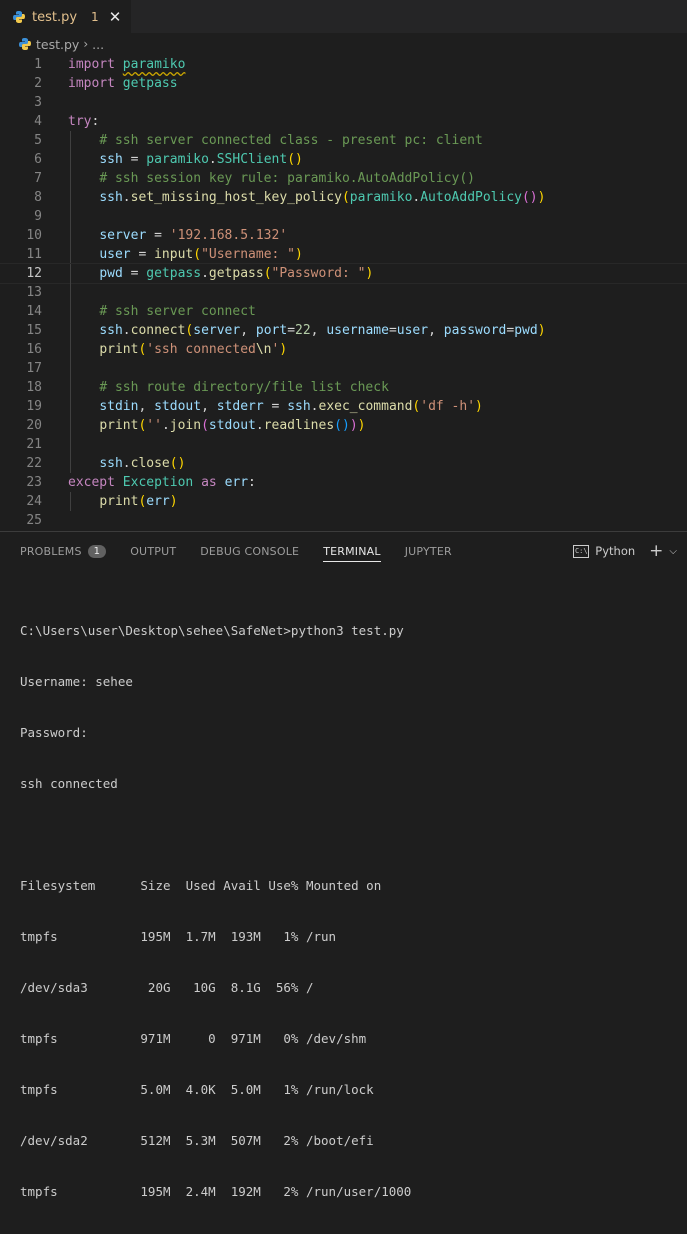 The width and height of the screenshot is (687, 1234). What do you see at coordinates (343, 311) in the screenshot?
I see `code-line: 14 # ssh server connect` at bounding box center [343, 311].